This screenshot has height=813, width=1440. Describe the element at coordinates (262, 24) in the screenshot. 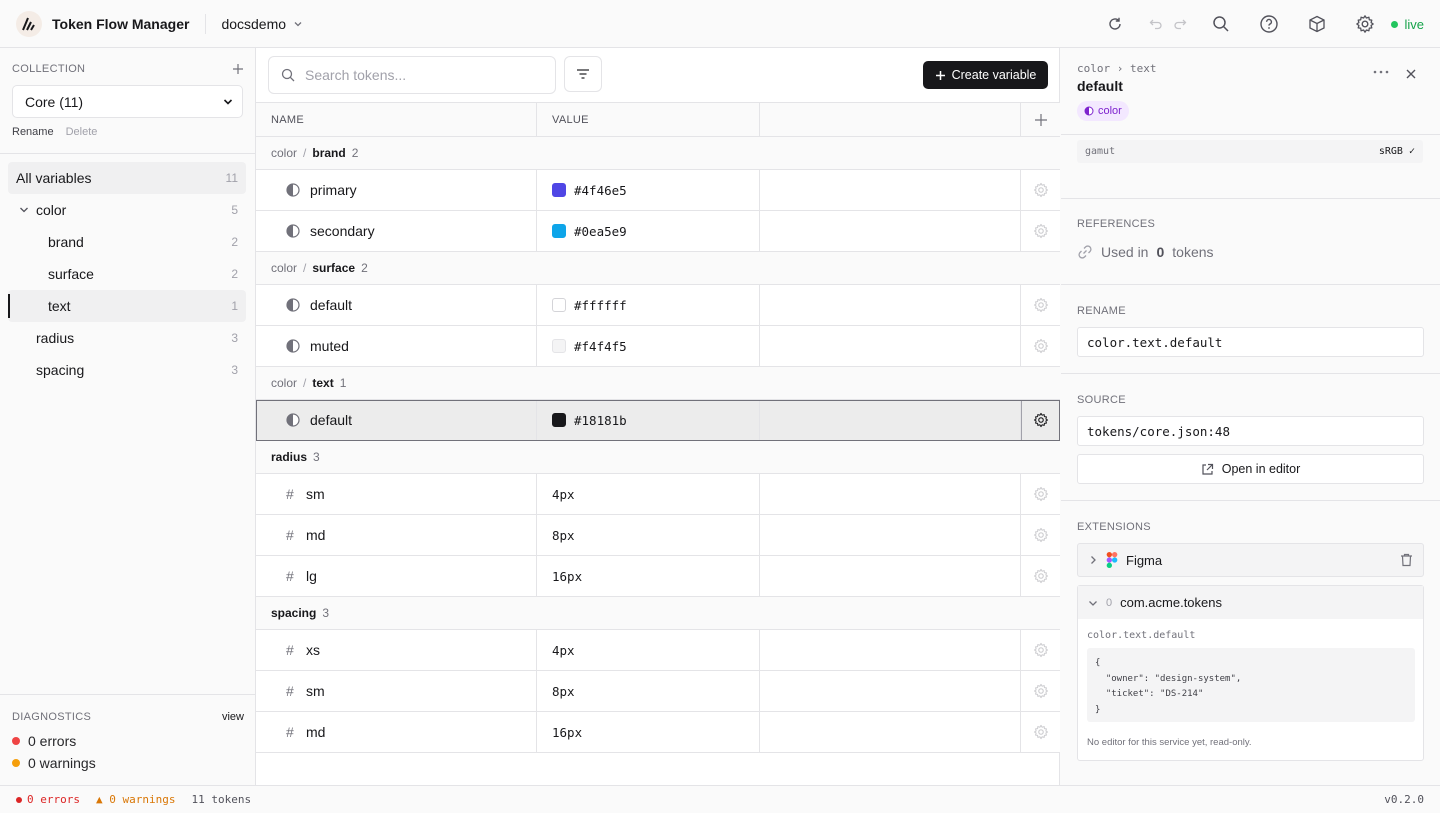

I see `project-switcher: docsdemo` at that location.